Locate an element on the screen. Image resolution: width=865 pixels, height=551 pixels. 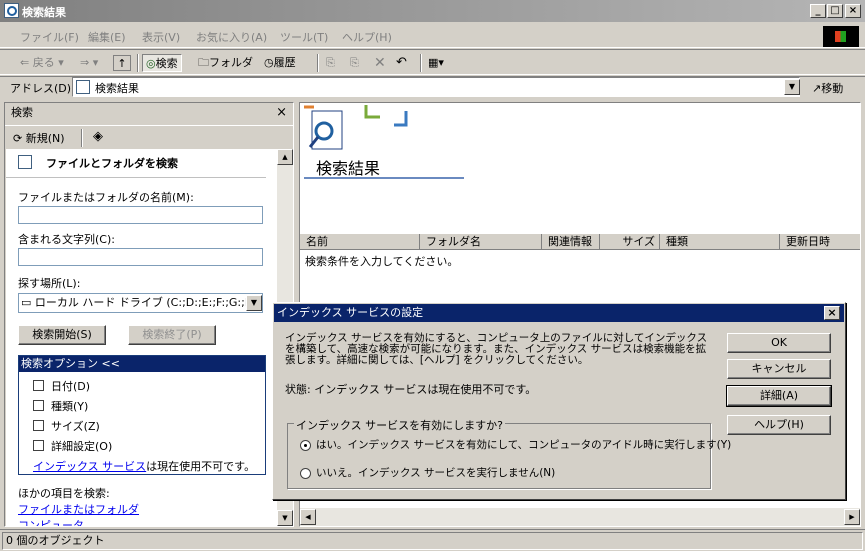
window-title: 検索結果 is located at coordinates (44, 12).